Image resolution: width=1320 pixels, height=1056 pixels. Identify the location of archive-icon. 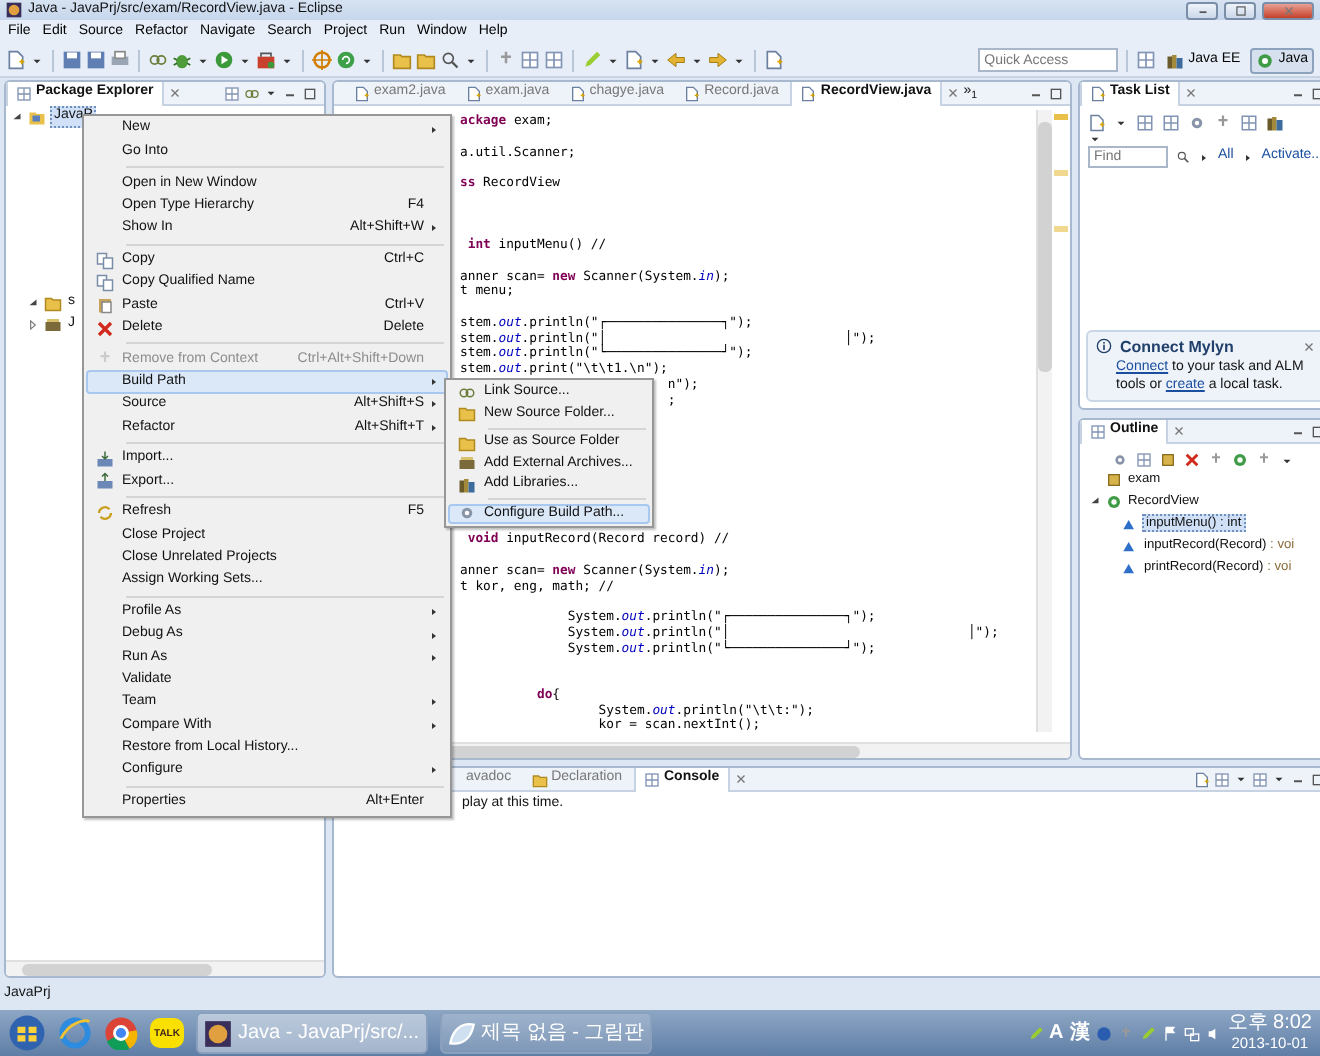
(467, 463).